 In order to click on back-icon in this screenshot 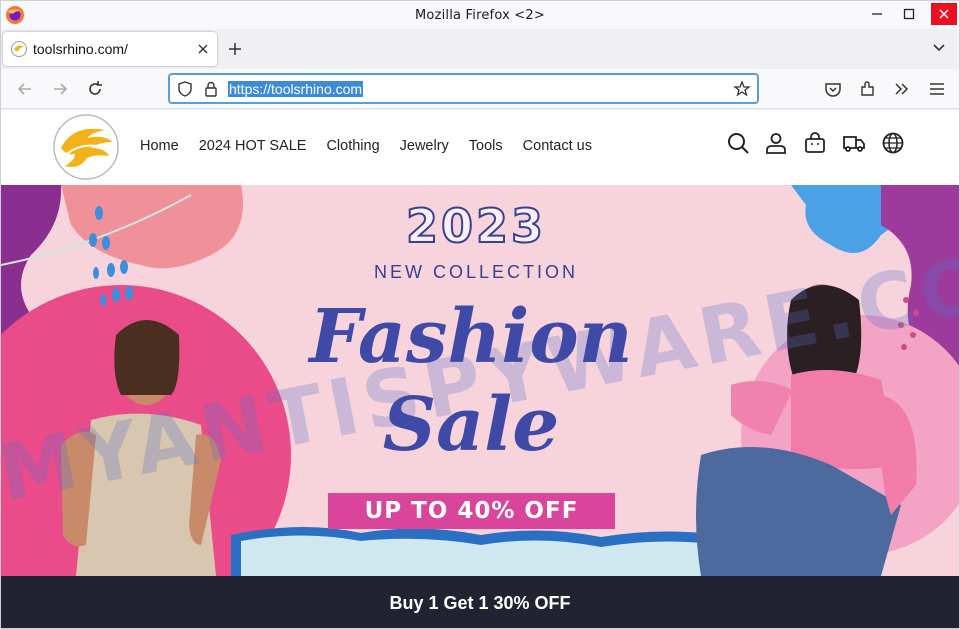, I will do `click(25, 89)`.